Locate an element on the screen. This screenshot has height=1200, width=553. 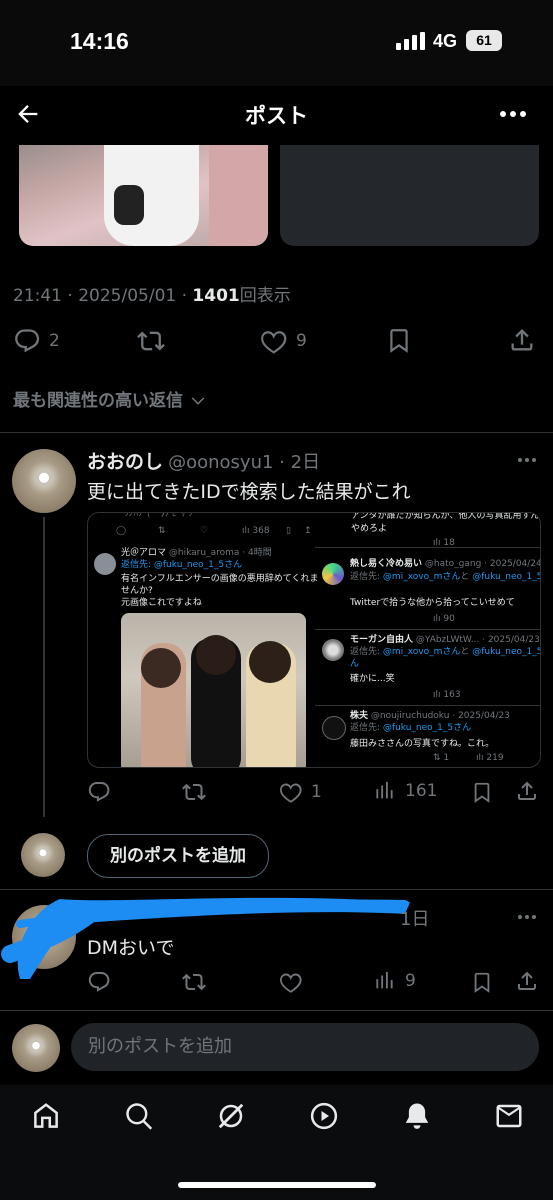
post-time: 21:41 is located at coordinates (37, 296).